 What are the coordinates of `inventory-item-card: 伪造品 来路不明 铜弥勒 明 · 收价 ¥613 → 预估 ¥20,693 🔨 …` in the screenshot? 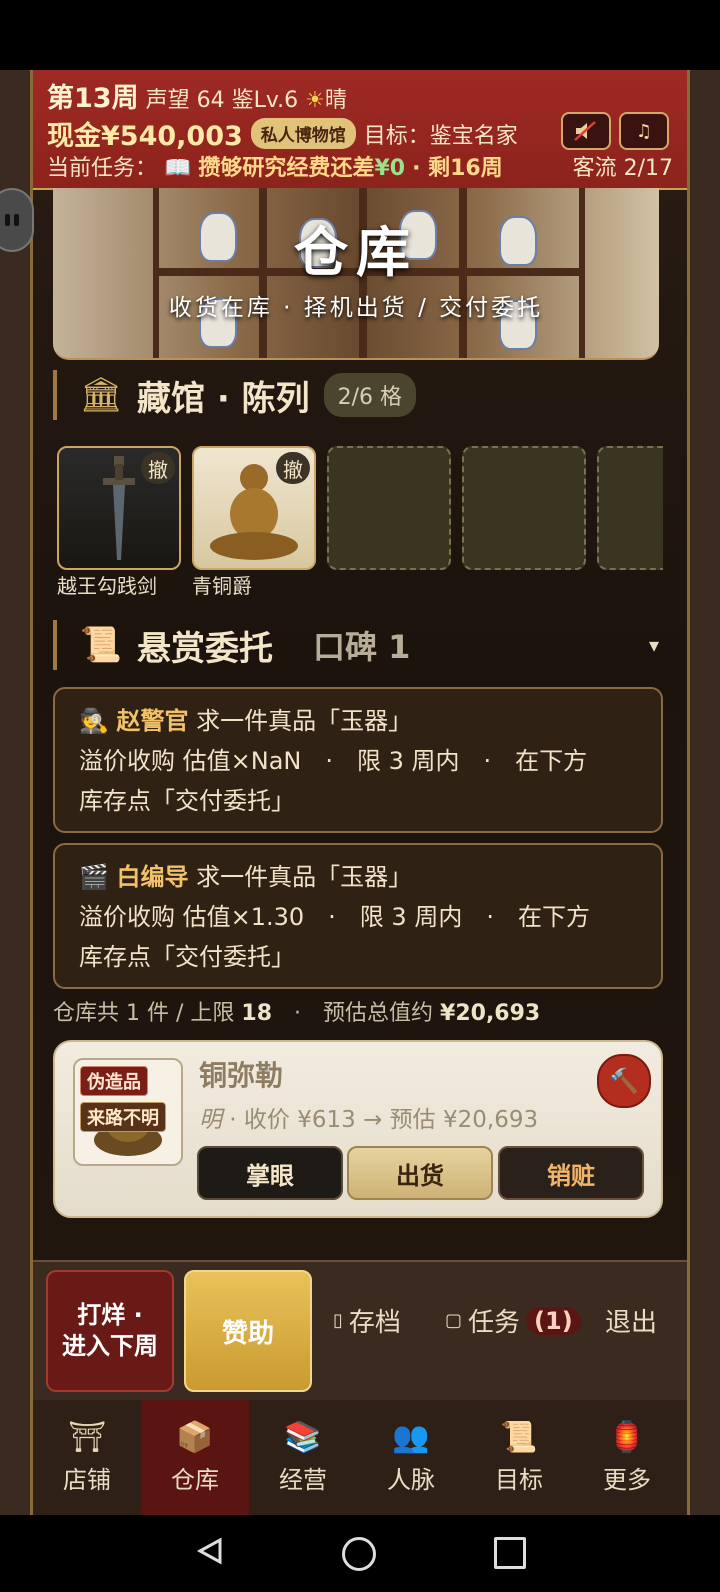 It's located at (358, 1129).